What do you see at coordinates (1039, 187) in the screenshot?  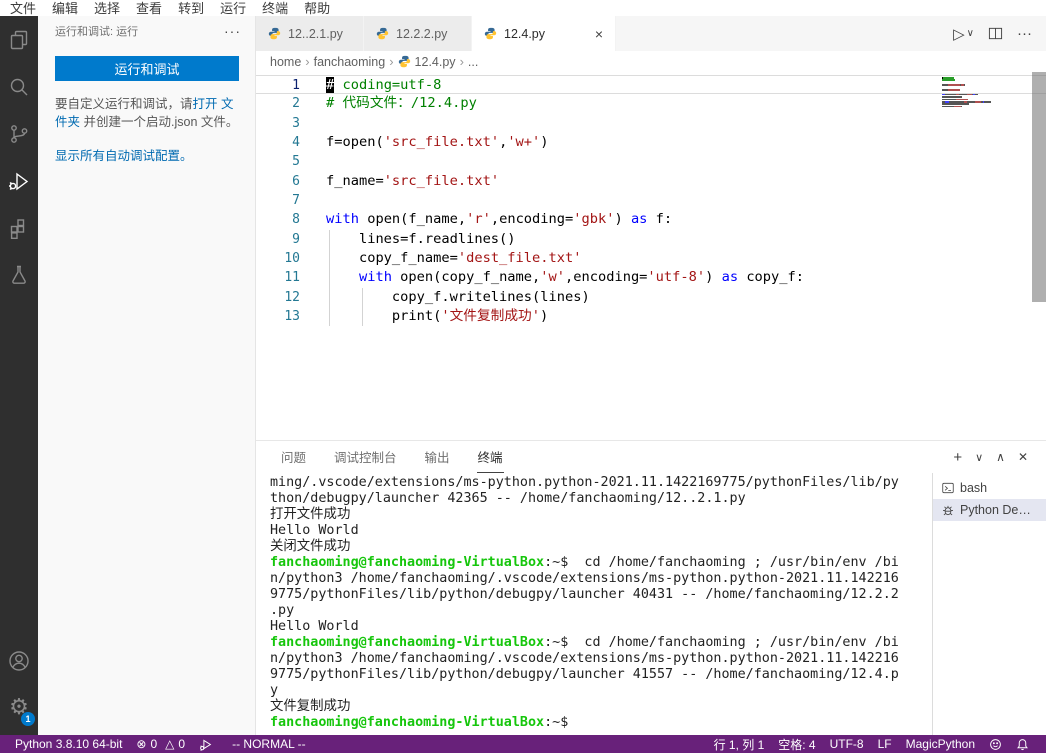 I see `editor-scrollbar-thumb` at bounding box center [1039, 187].